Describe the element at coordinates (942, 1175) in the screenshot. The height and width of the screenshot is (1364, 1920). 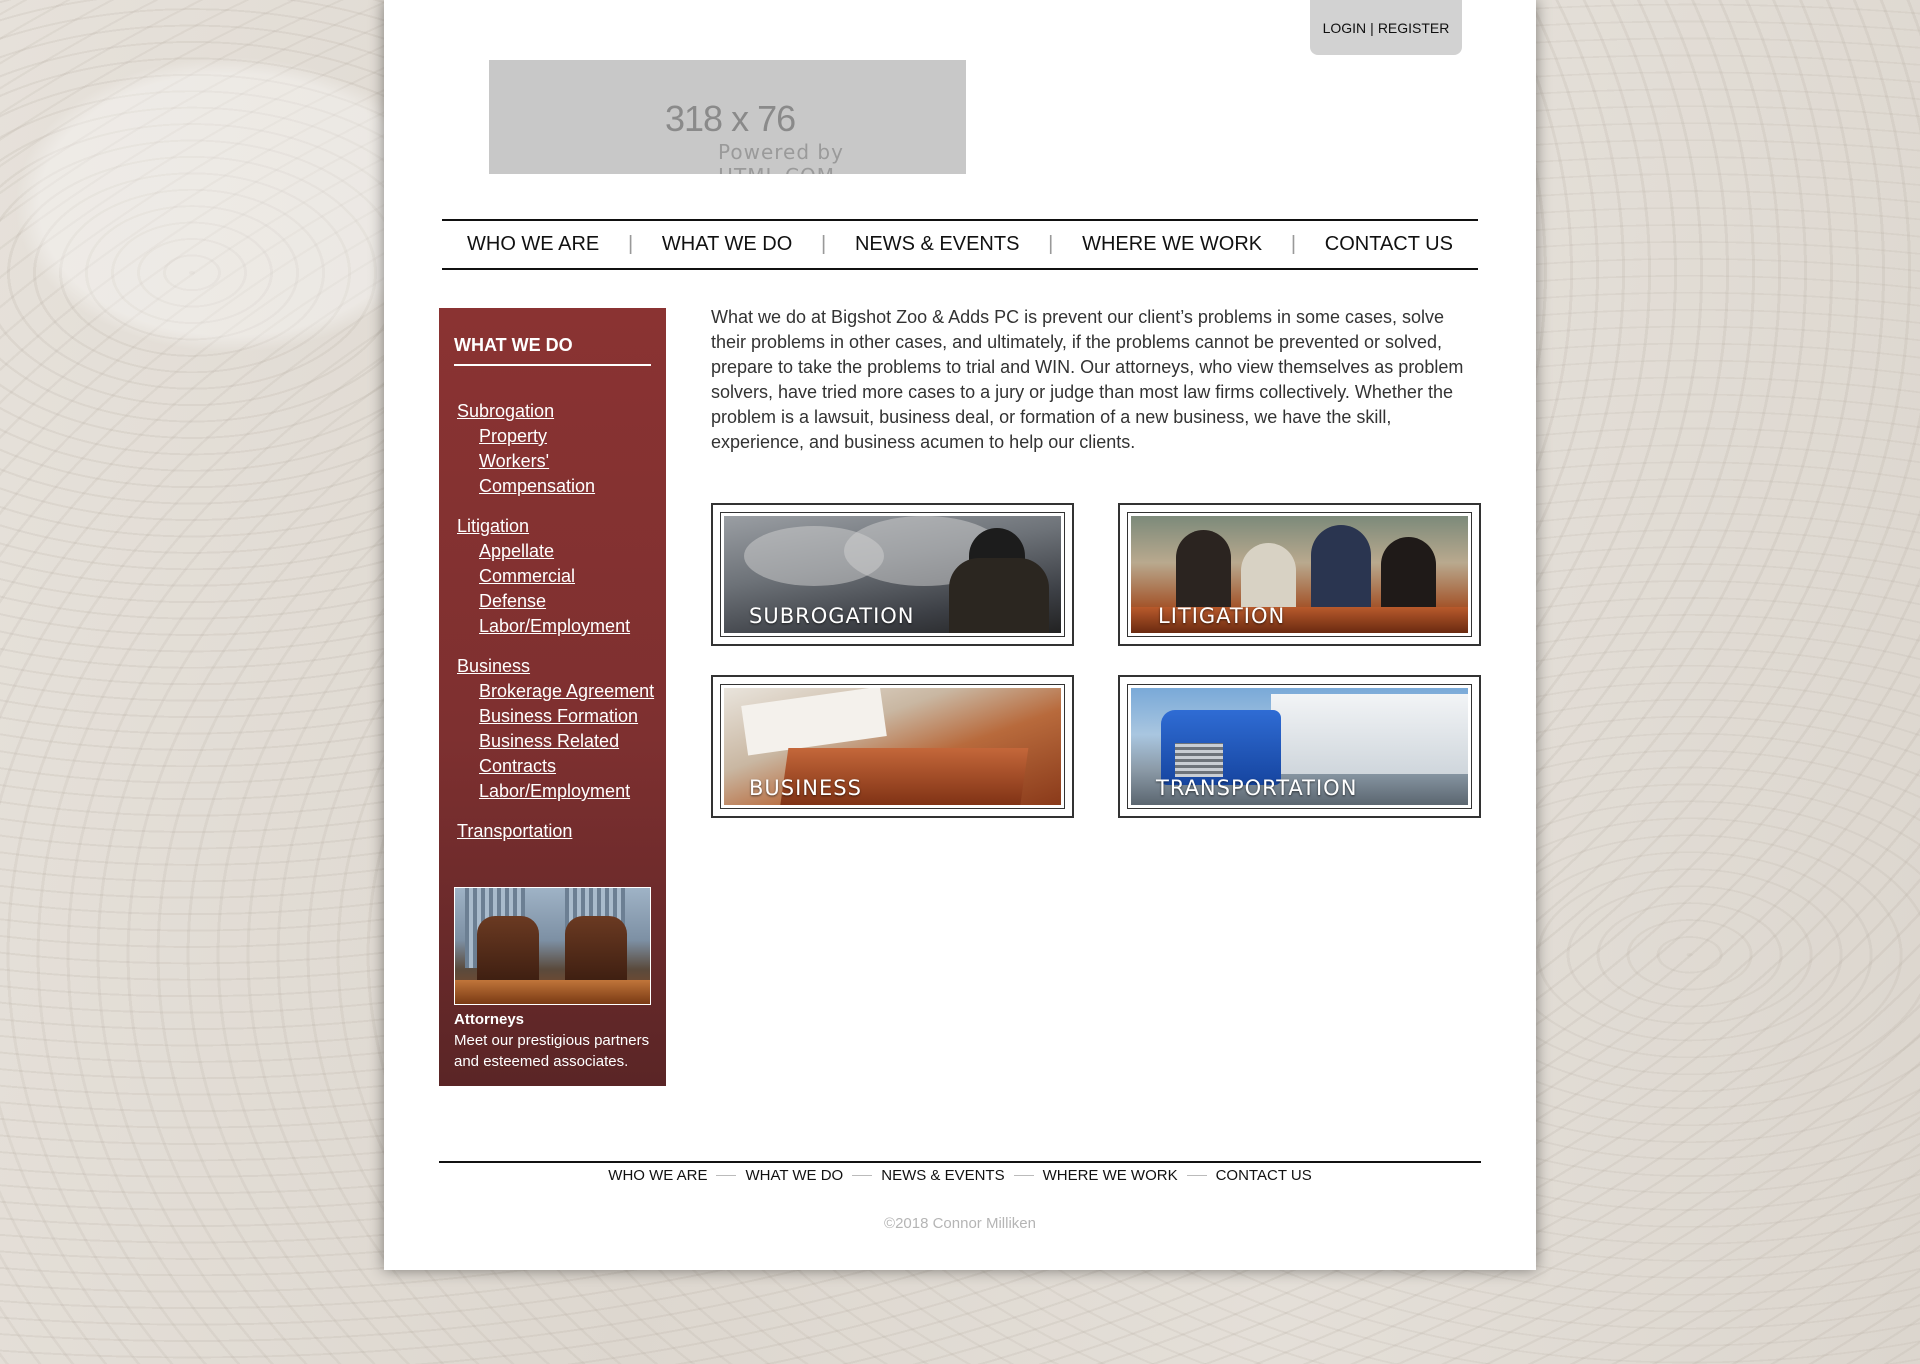
I see `footer-nav-news-events: NEWS & EVENTS` at that location.